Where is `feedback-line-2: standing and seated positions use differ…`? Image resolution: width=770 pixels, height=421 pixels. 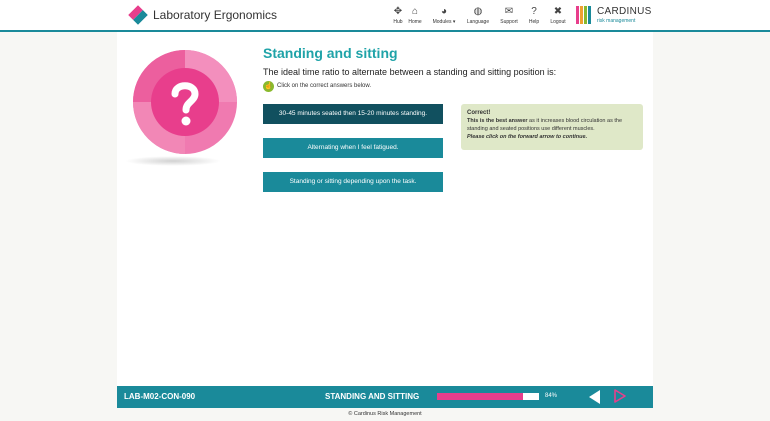
feedback-line-2: standing and seated positions use differ… is located at coordinates (531, 129).